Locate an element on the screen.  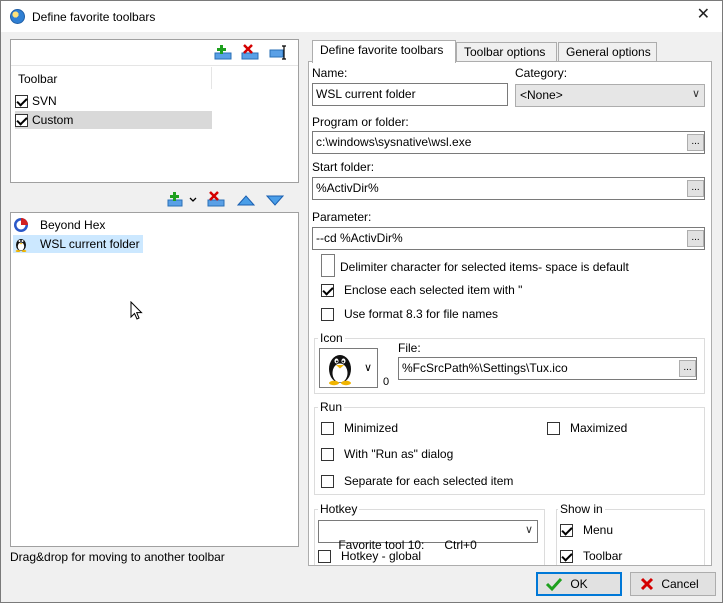
parameter-label: Parameter: is located at coordinates (342, 217).